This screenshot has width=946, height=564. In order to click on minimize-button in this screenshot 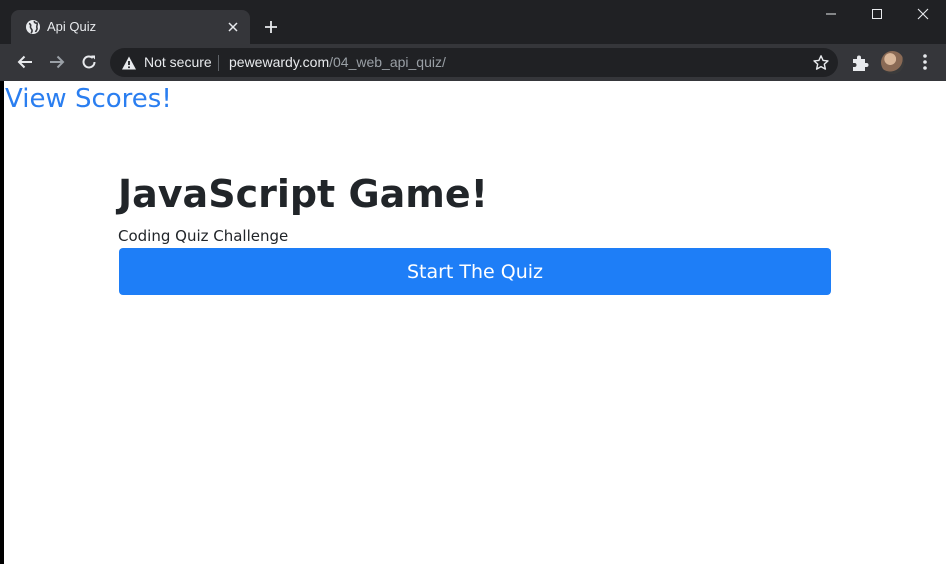, I will do `click(831, 14)`.